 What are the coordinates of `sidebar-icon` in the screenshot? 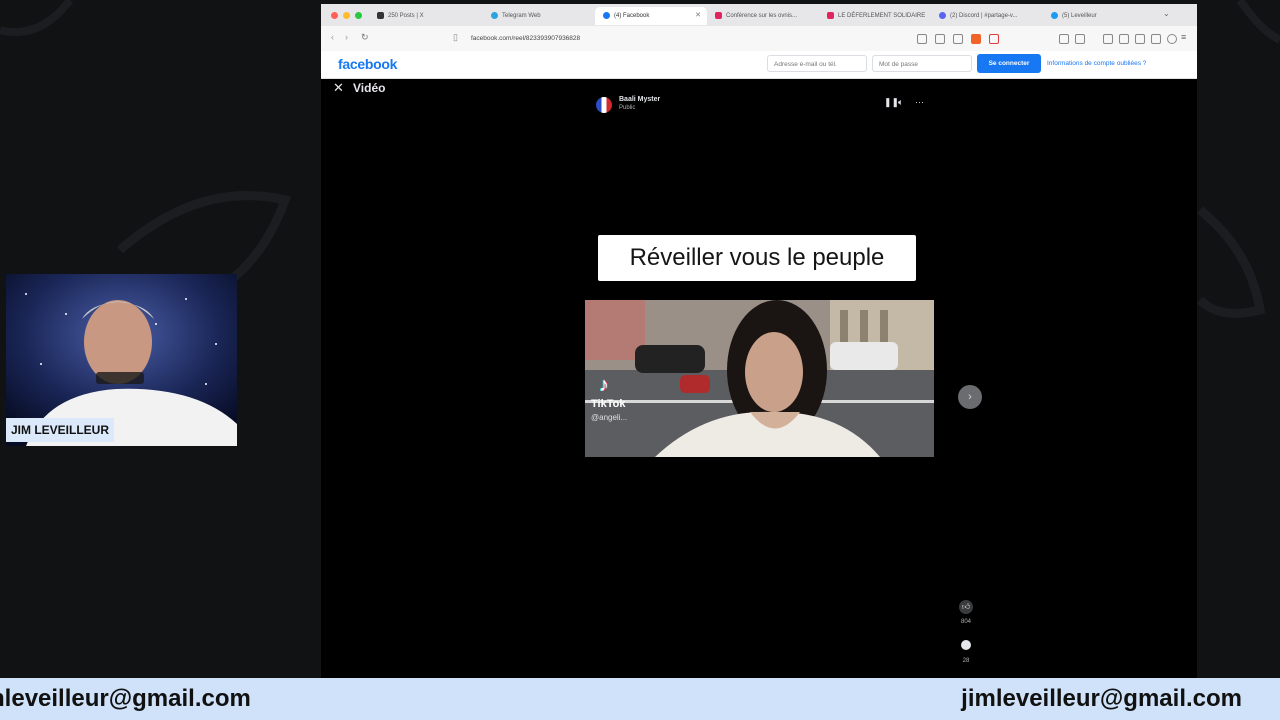 It's located at (1064, 39).